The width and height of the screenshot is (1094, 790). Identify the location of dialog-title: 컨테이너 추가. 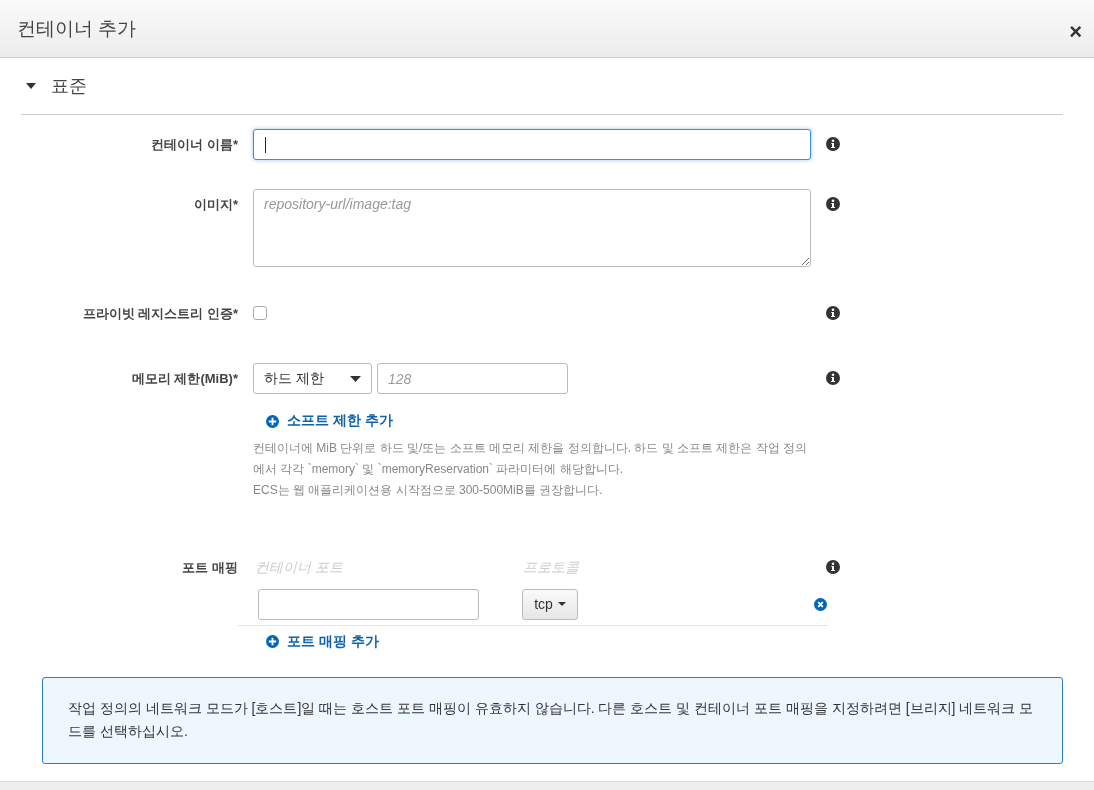
(77, 28).